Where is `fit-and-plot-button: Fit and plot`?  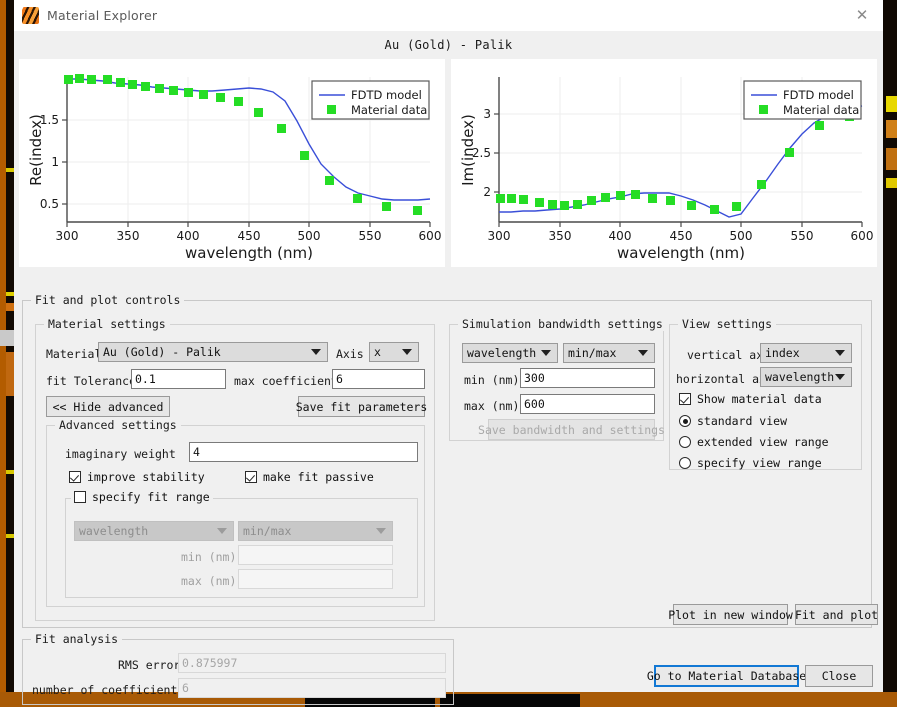 fit-and-plot-button: Fit and plot is located at coordinates (836, 614).